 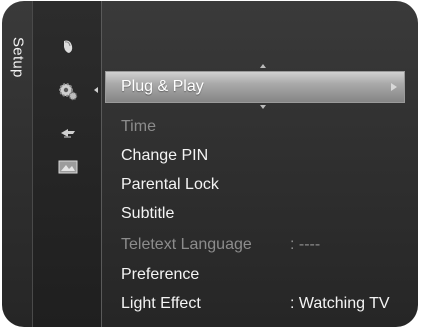 What do you see at coordinates (255, 87) in the screenshot?
I see `menu-item-plug-and-play: Plug & Play` at bounding box center [255, 87].